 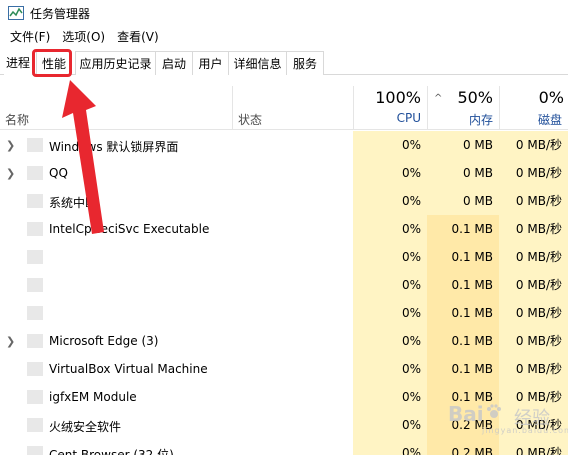 I want to click on menu-options: 选项(O), so click(x=83, y=37).